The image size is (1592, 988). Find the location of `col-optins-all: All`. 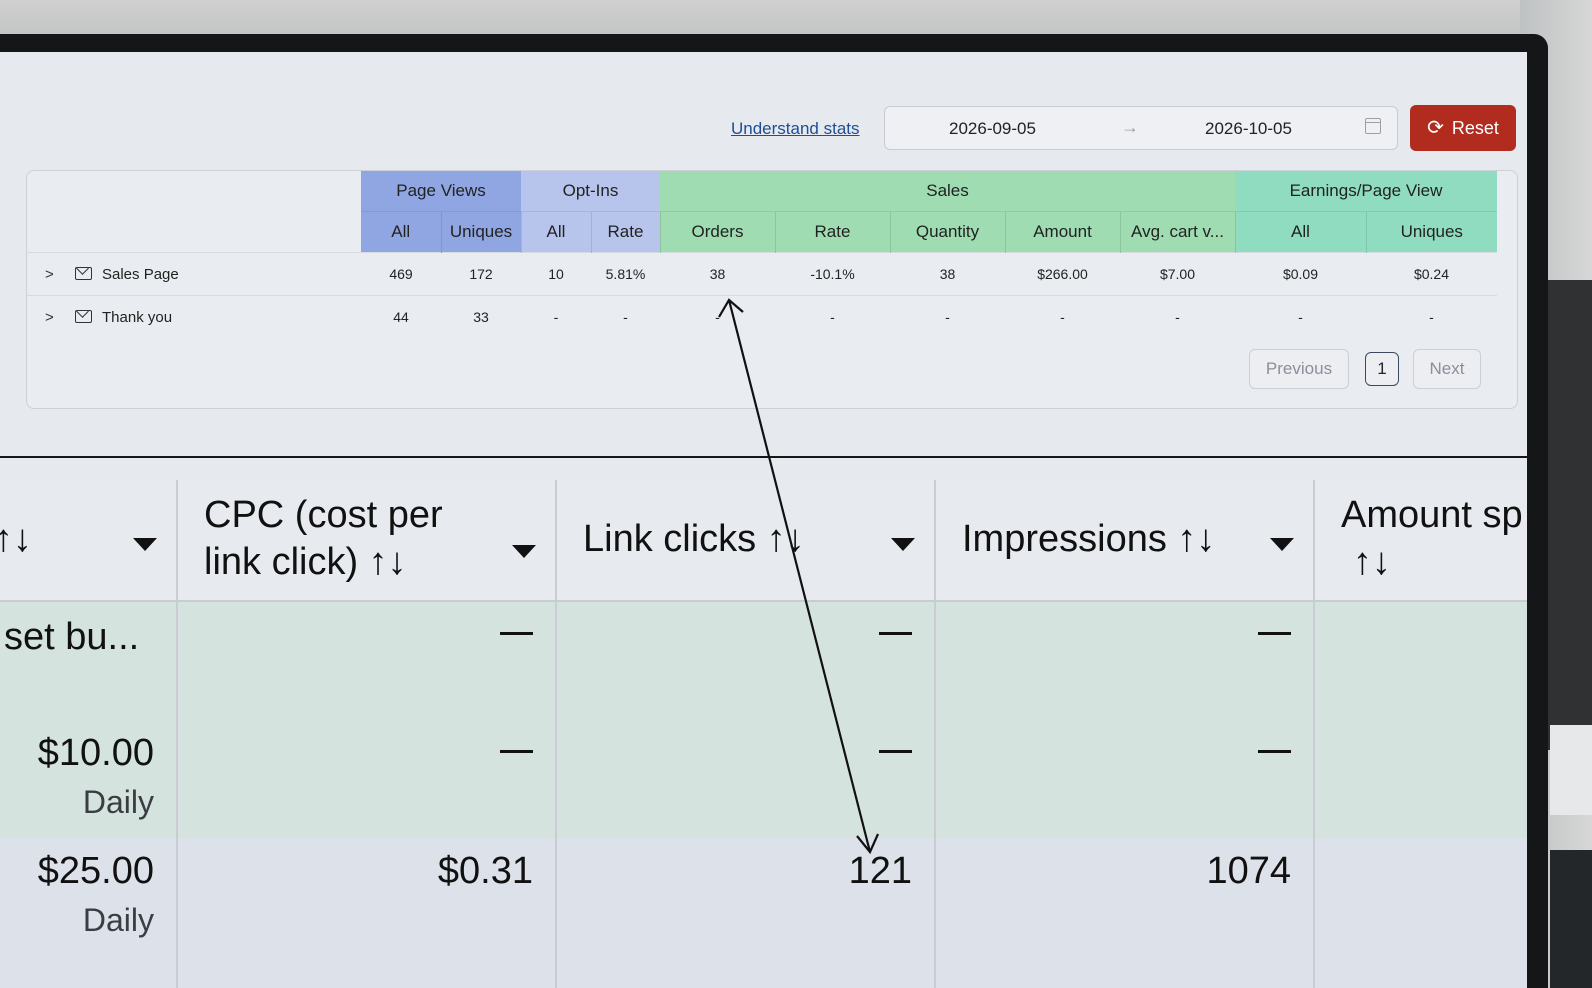

col-optins-all: All is located at coordinates (555, 232).